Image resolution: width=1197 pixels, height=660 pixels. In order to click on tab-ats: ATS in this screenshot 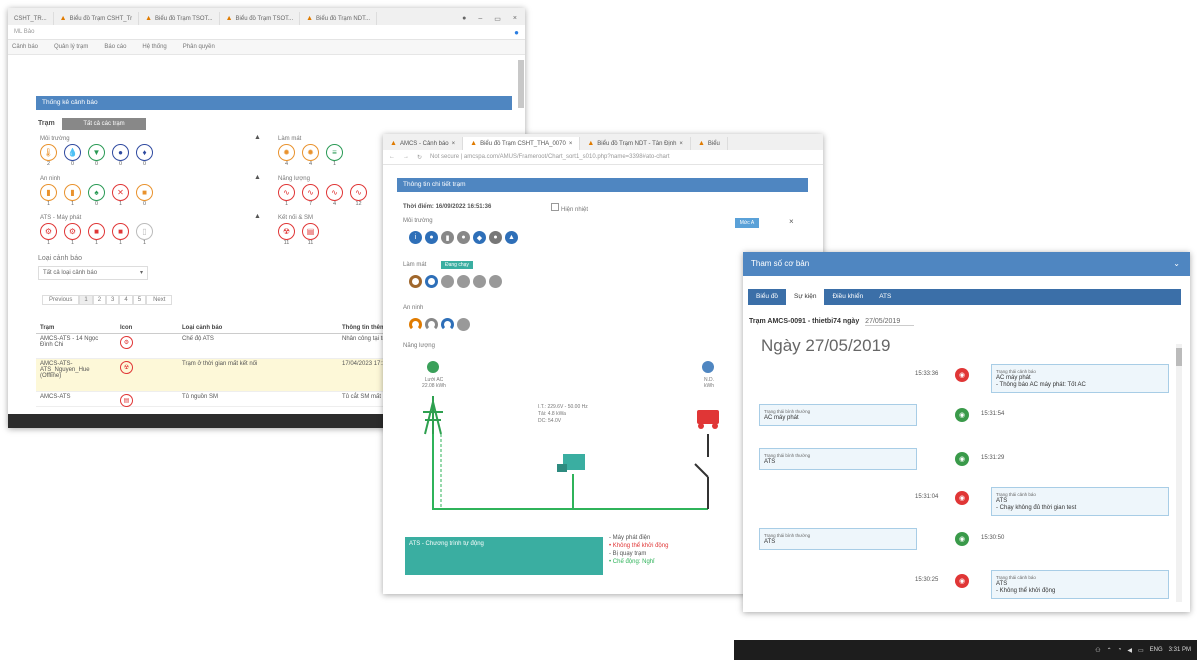, I will do `click(885, 297)`.